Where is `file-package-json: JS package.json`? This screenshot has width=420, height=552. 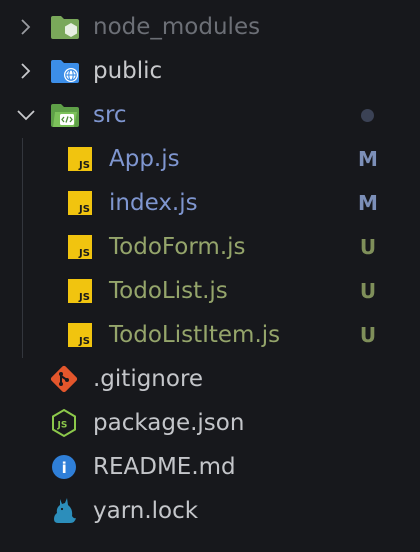 file-package-json: JS package.json is located at coordinates (210, 423).